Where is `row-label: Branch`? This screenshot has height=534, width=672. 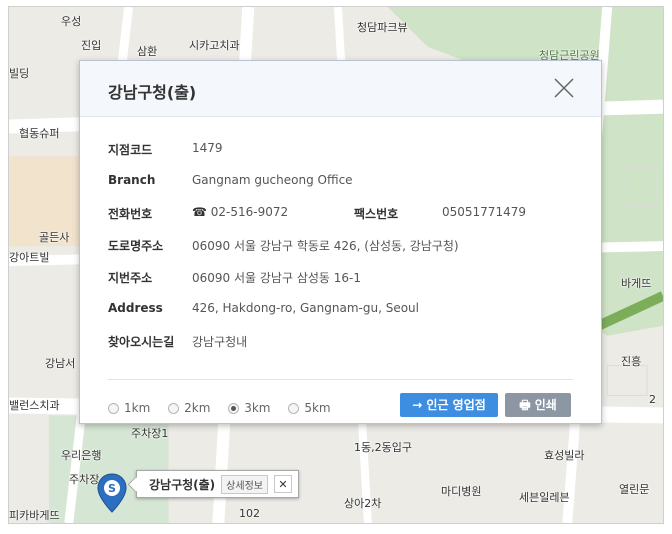 row-label: Branch is located at coordinates (132, 180).